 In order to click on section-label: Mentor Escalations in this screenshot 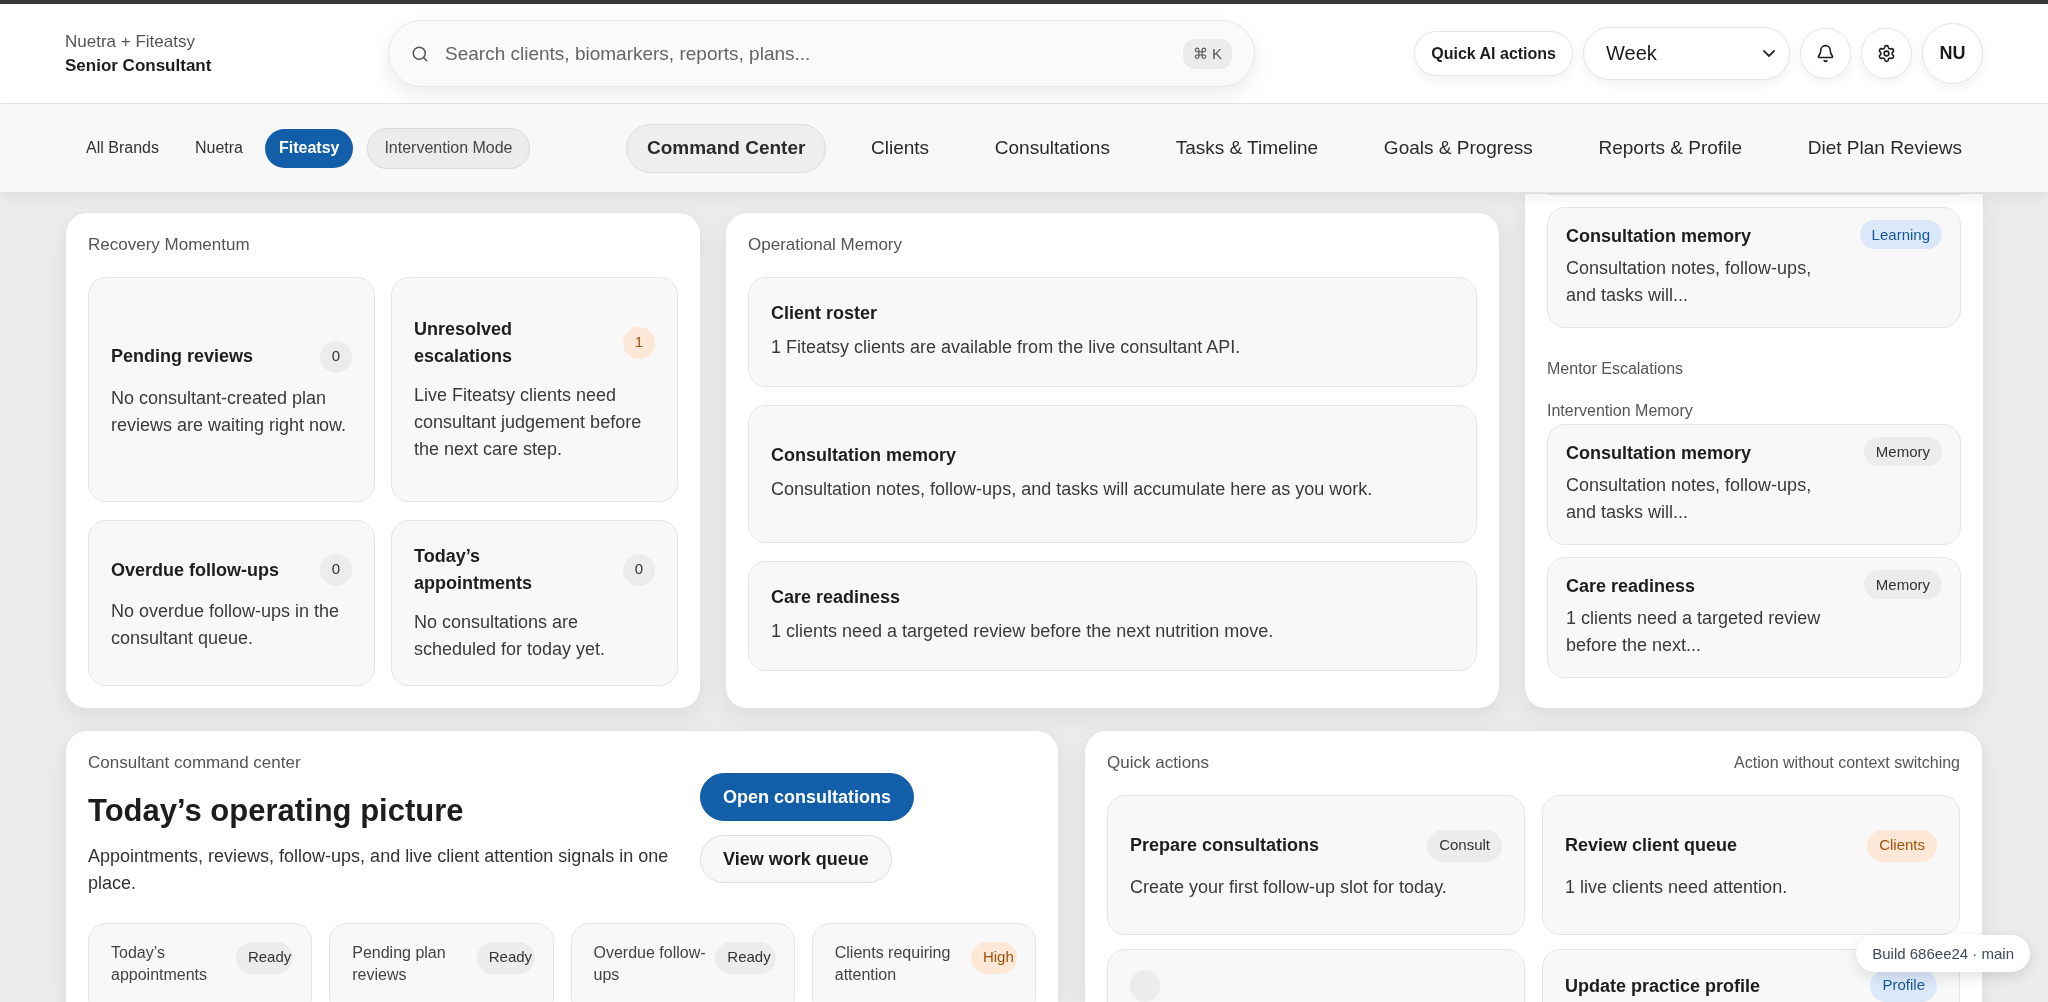, I will do `click(1616, 369)`.